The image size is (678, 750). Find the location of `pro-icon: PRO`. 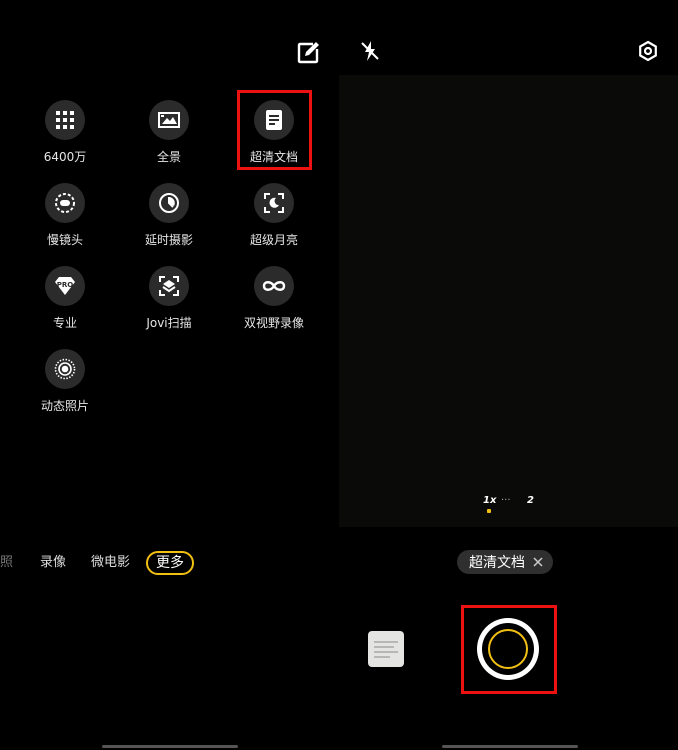

pro-icon: PRO is located at coordinates (65, 286).